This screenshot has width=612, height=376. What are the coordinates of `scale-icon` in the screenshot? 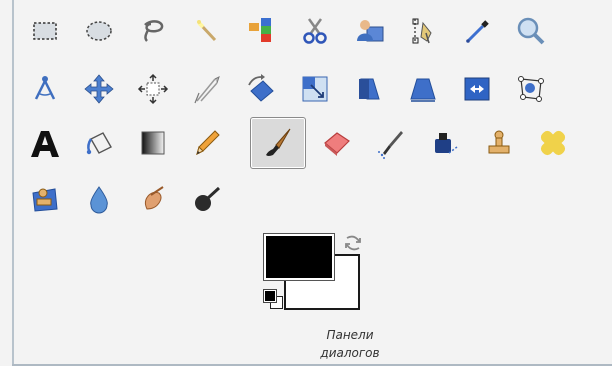 It's located at (315, 89).